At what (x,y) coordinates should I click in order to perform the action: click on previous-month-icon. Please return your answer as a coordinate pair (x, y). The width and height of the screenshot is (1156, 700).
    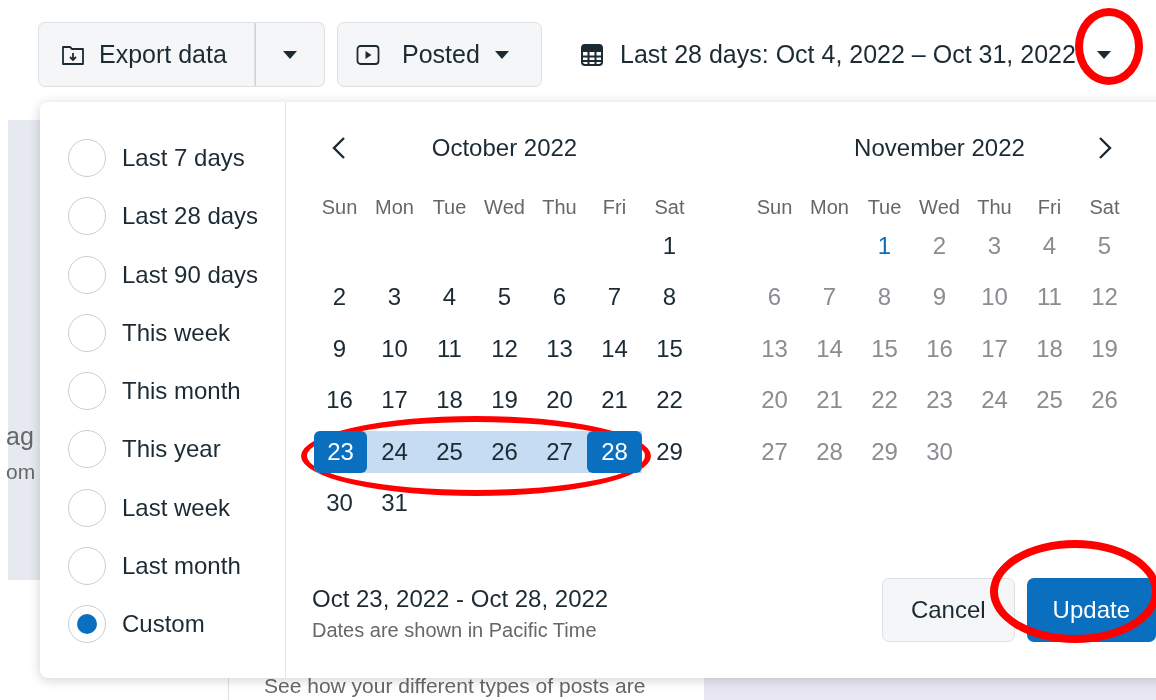
    Looking at the image, I should click on (339, 148).